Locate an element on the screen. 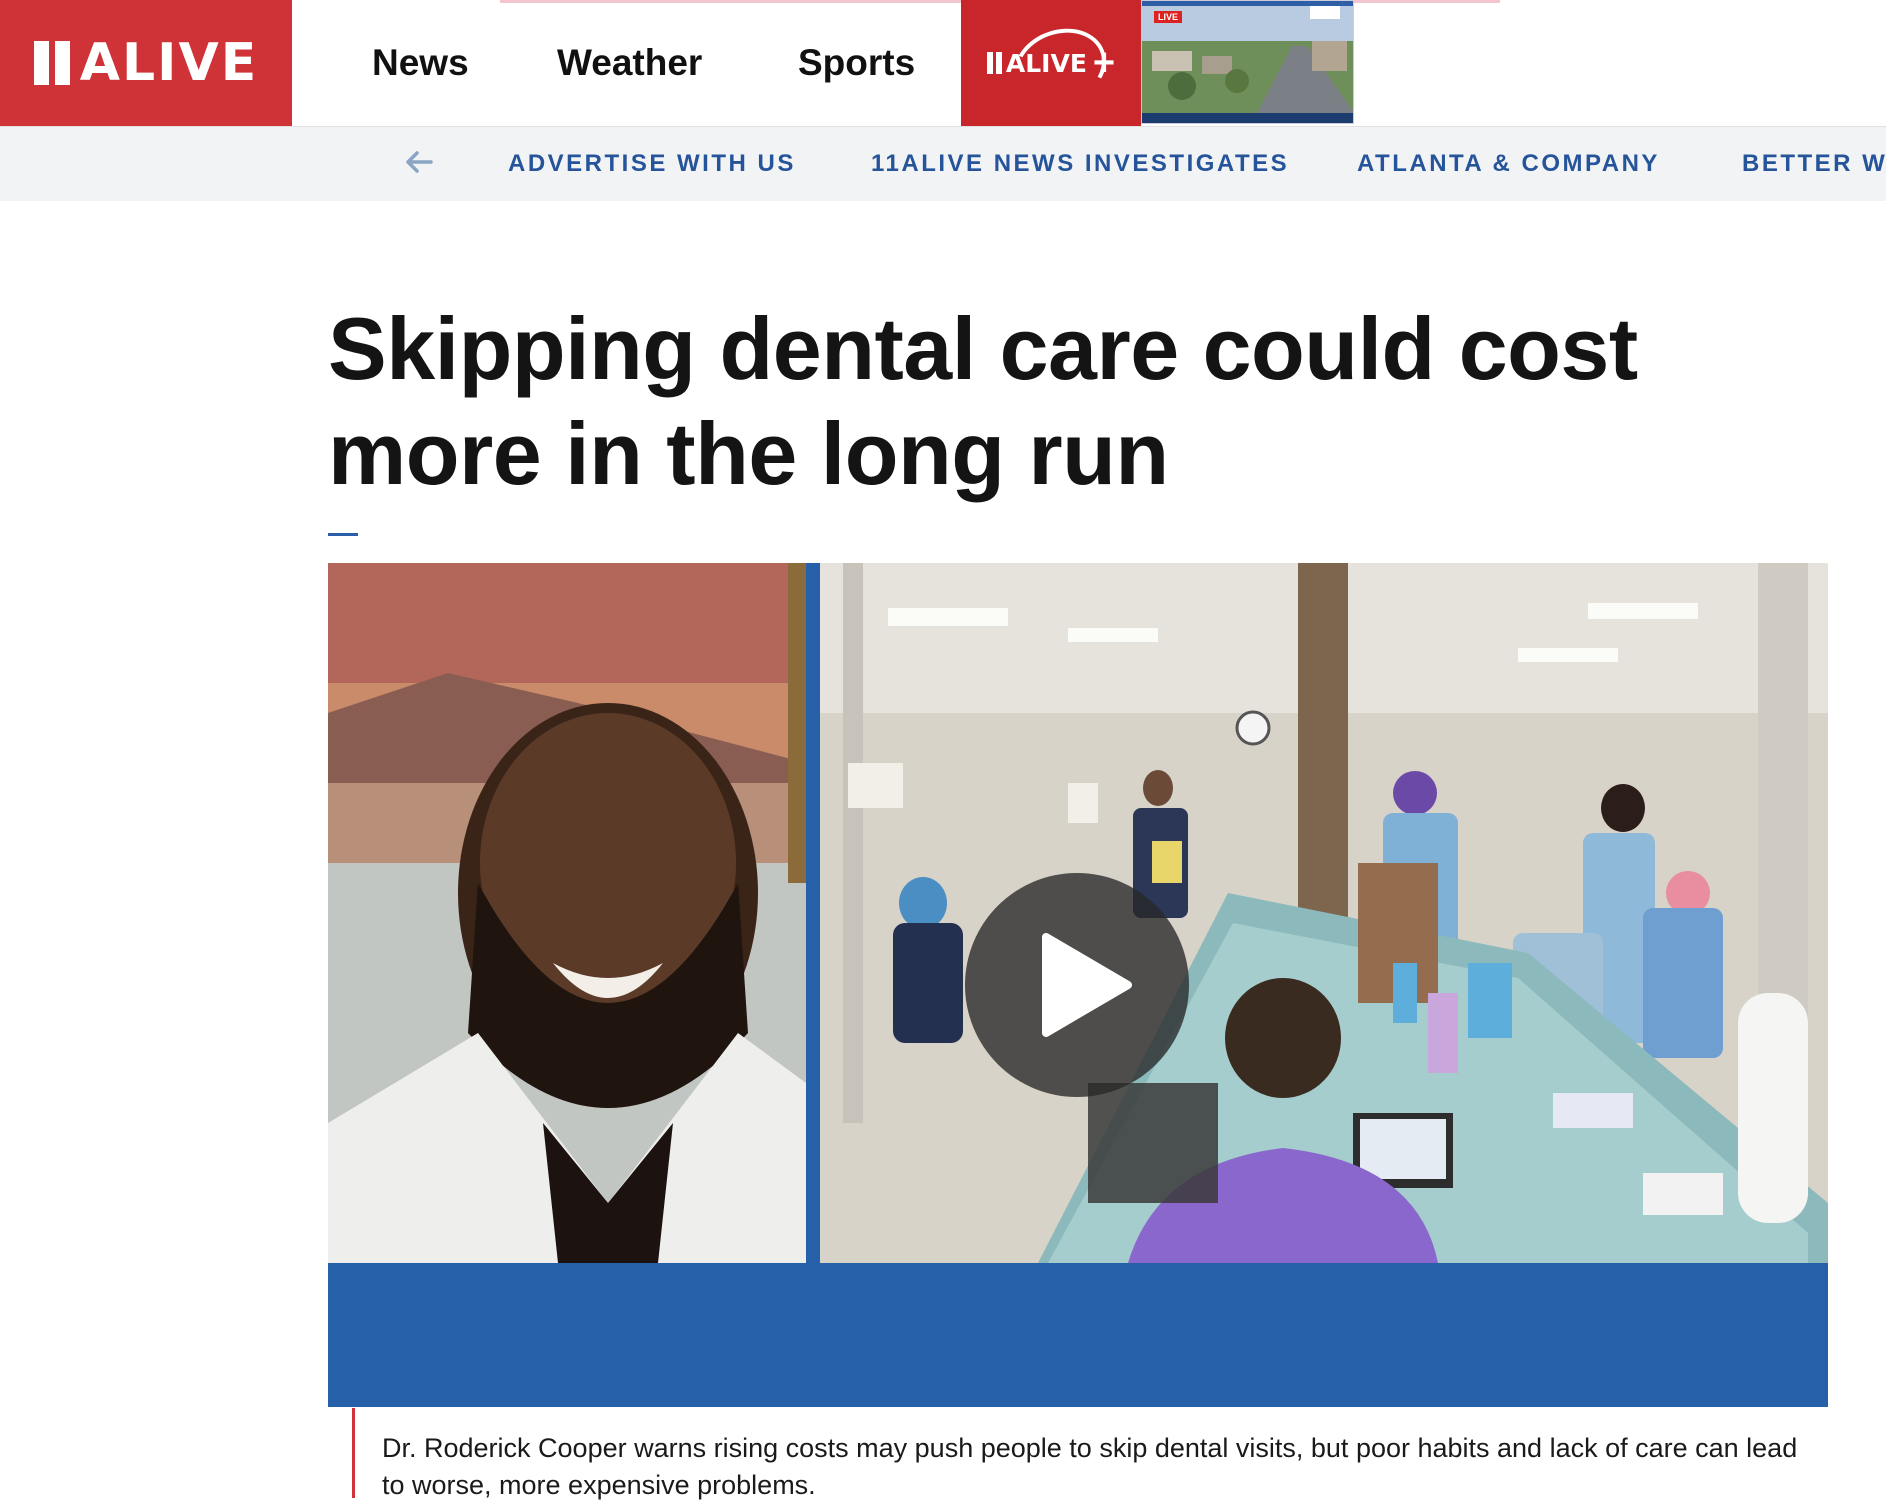  play-icon is located at coordinates (1087, 985).